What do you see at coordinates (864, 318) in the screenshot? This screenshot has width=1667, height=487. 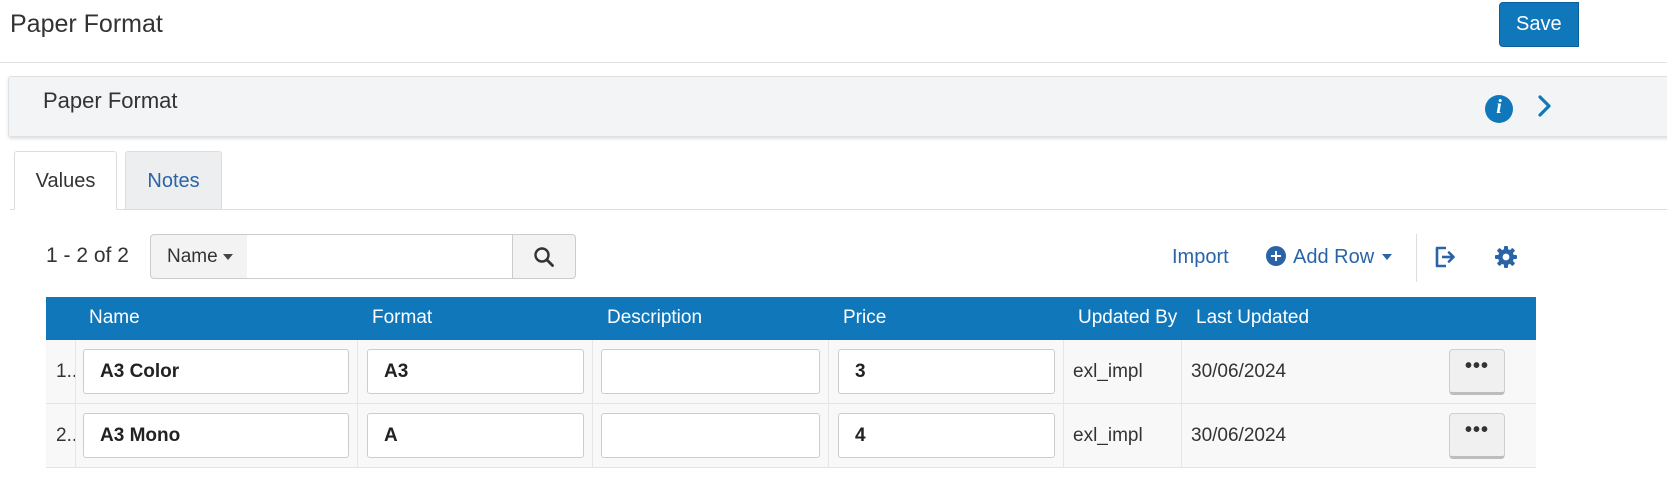 I see `column-header-price: Price` at bounding box center [864, 318].